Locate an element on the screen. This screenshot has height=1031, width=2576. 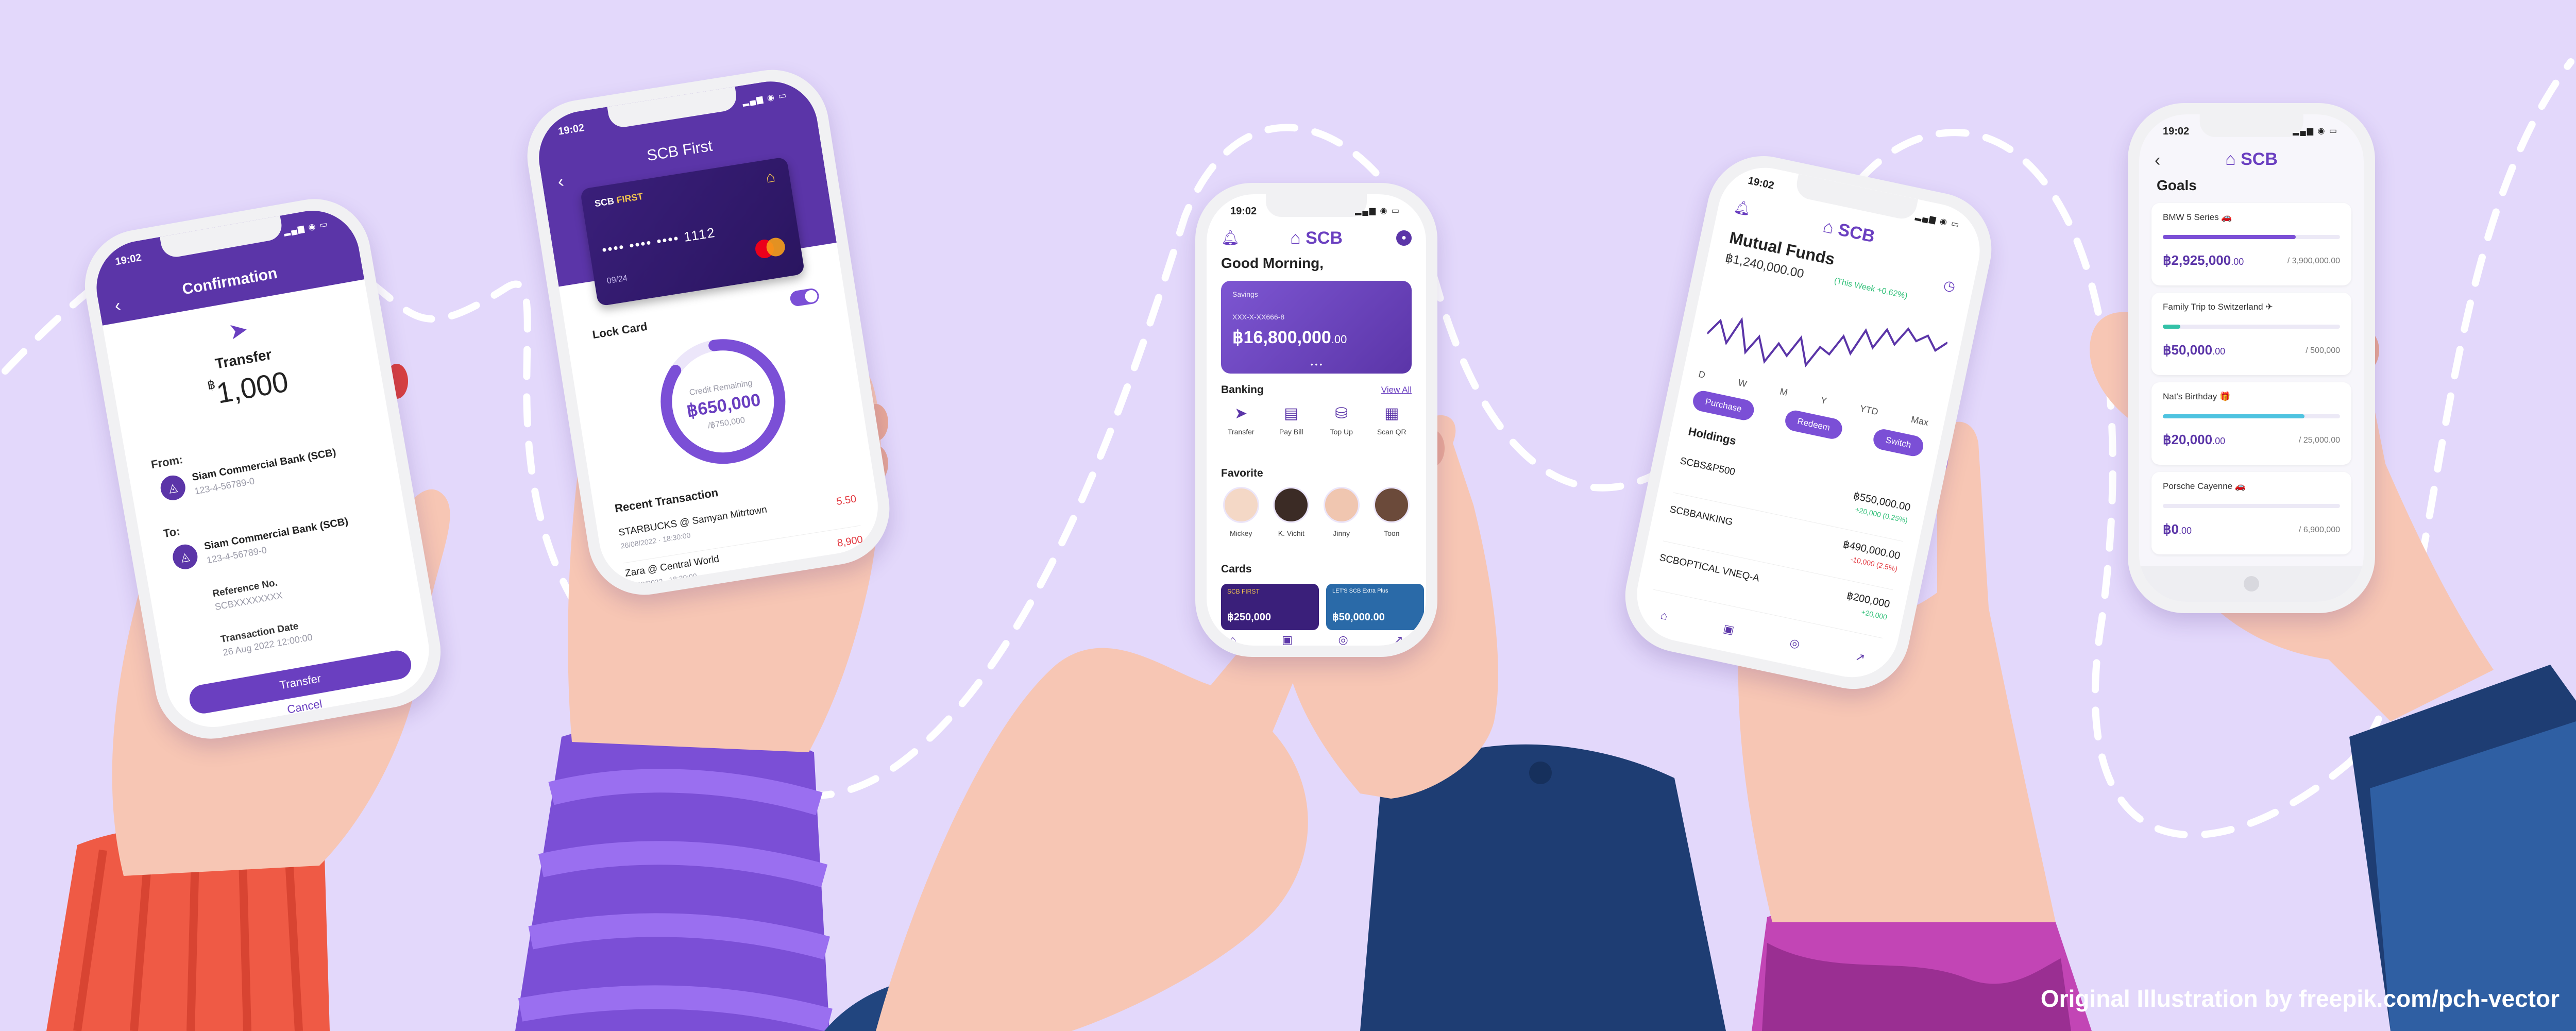
card-expiry: 09/24 is located at coordinates (617, 280).